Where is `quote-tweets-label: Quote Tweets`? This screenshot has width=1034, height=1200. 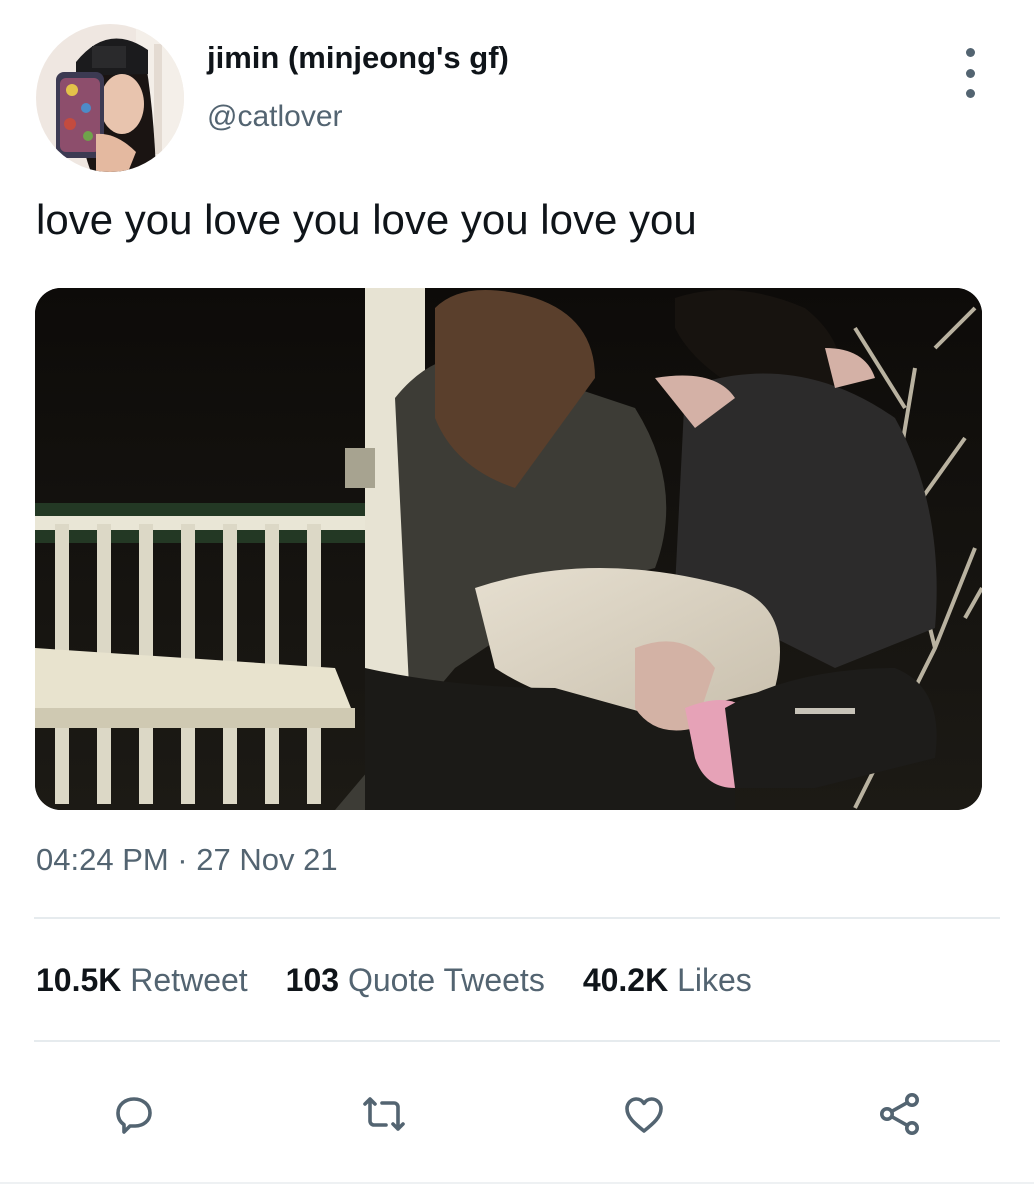 quote-tweets-label: Quote Tweets is located at coordinates (446, 980).